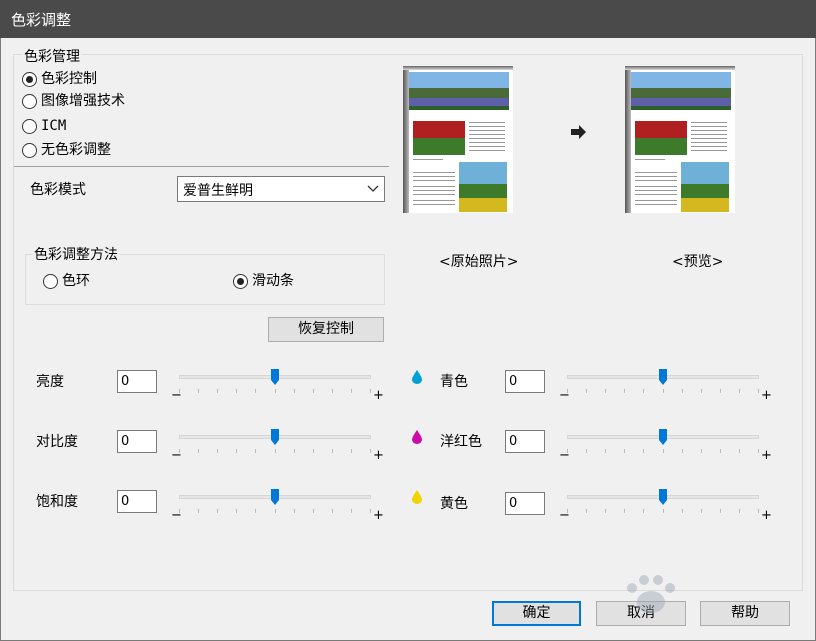  What do you see at coordinates (417, 437) in the screenshot?
I see `magenta-drop-icon` at bounding box center [417, 437].